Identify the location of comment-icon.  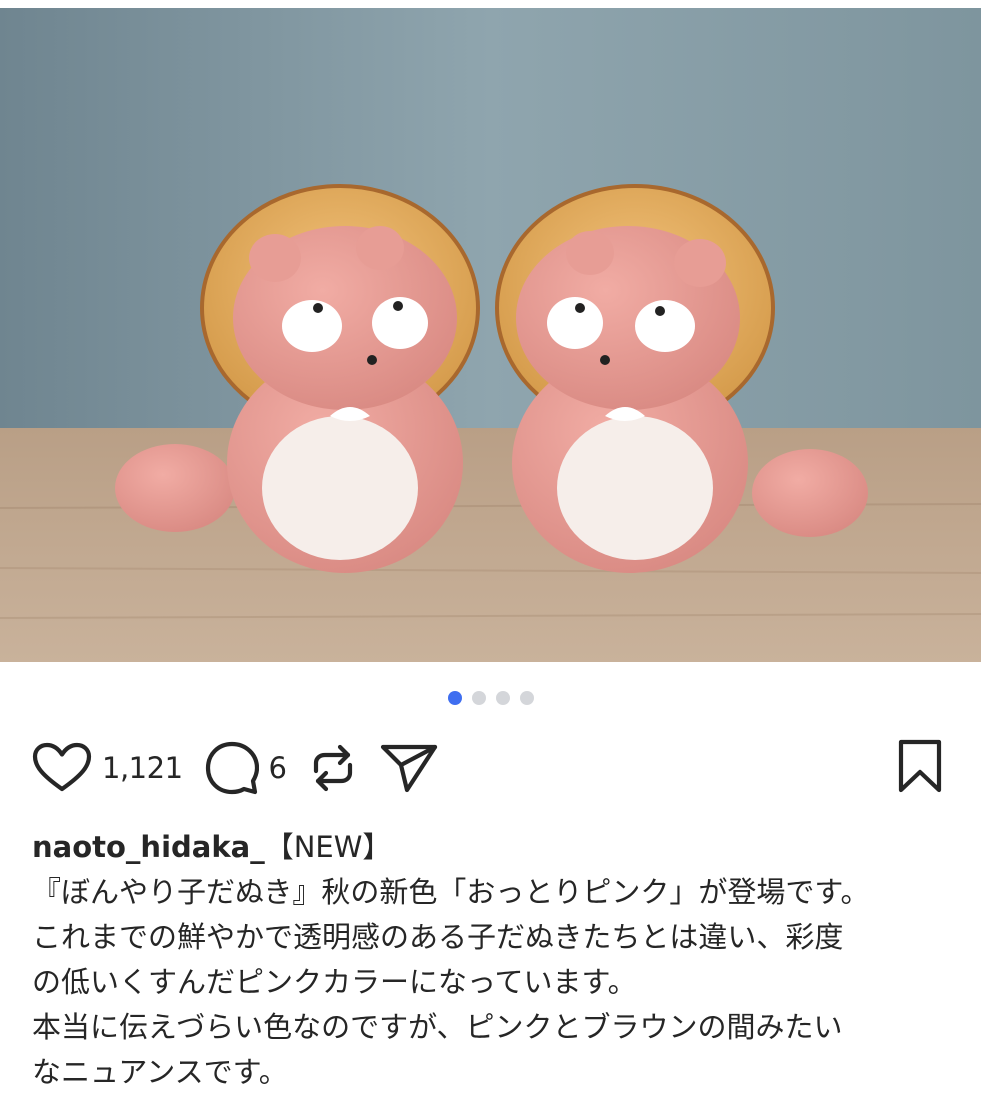
(232, 768).